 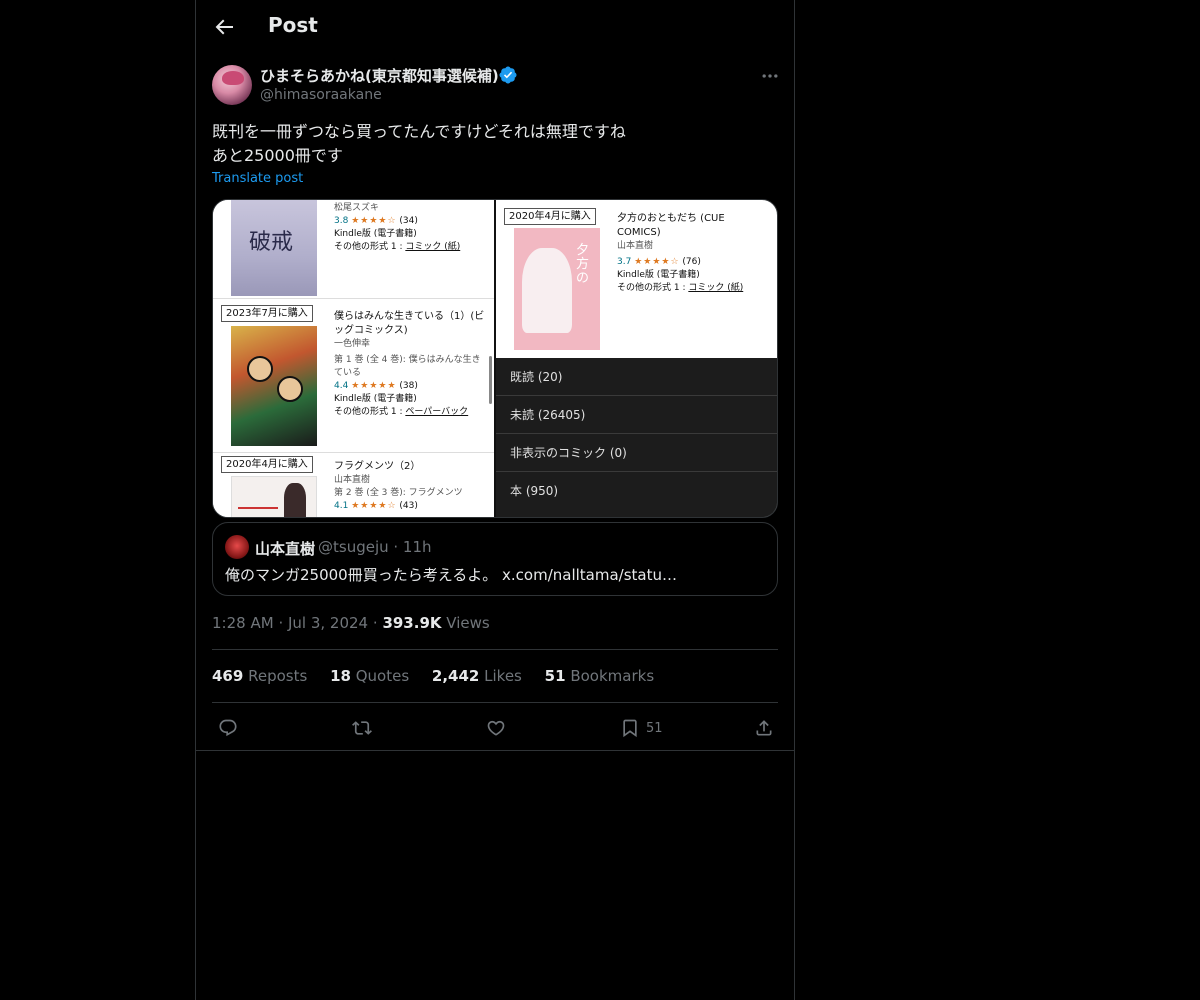 I want to click on post-text-line: 既刊を一冊ずつなら買ってたんですけどそれは無理ですね, so click(x=419, y=131).